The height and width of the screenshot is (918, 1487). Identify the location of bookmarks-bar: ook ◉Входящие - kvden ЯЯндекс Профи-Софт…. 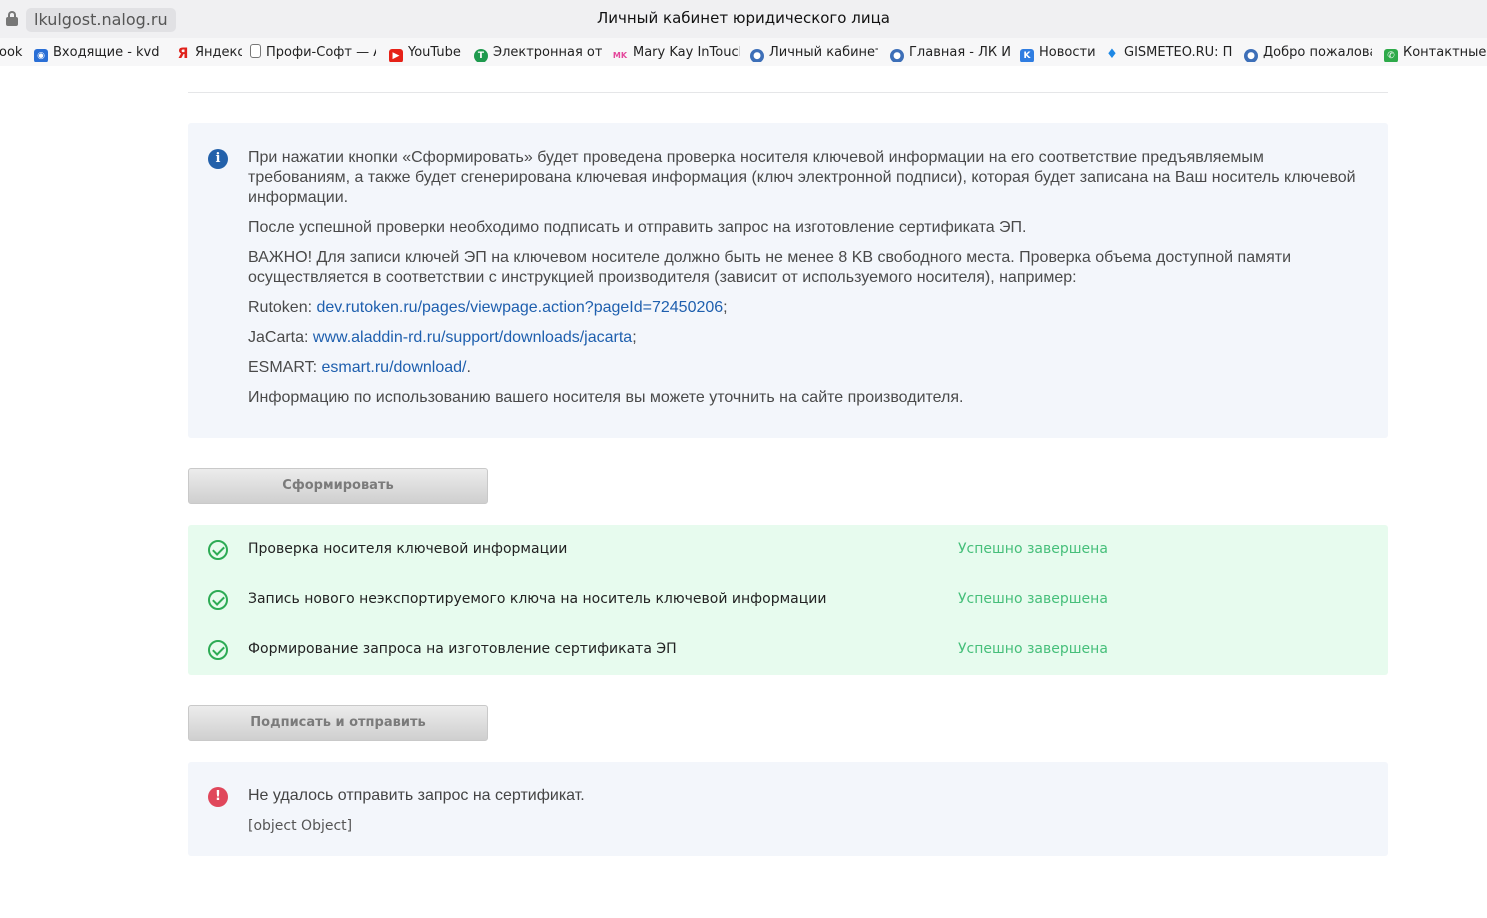
(743, 52).